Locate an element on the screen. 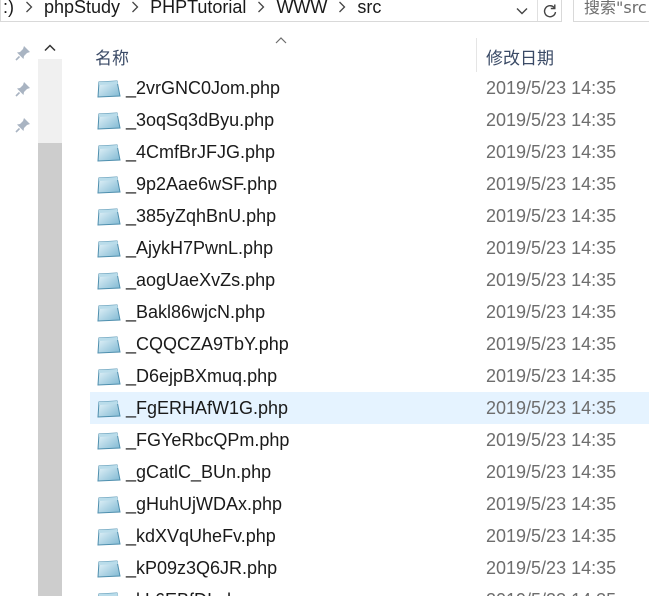  breadcrumb-phptutorial: PHPTutorial is located at coordinates (198, 9).